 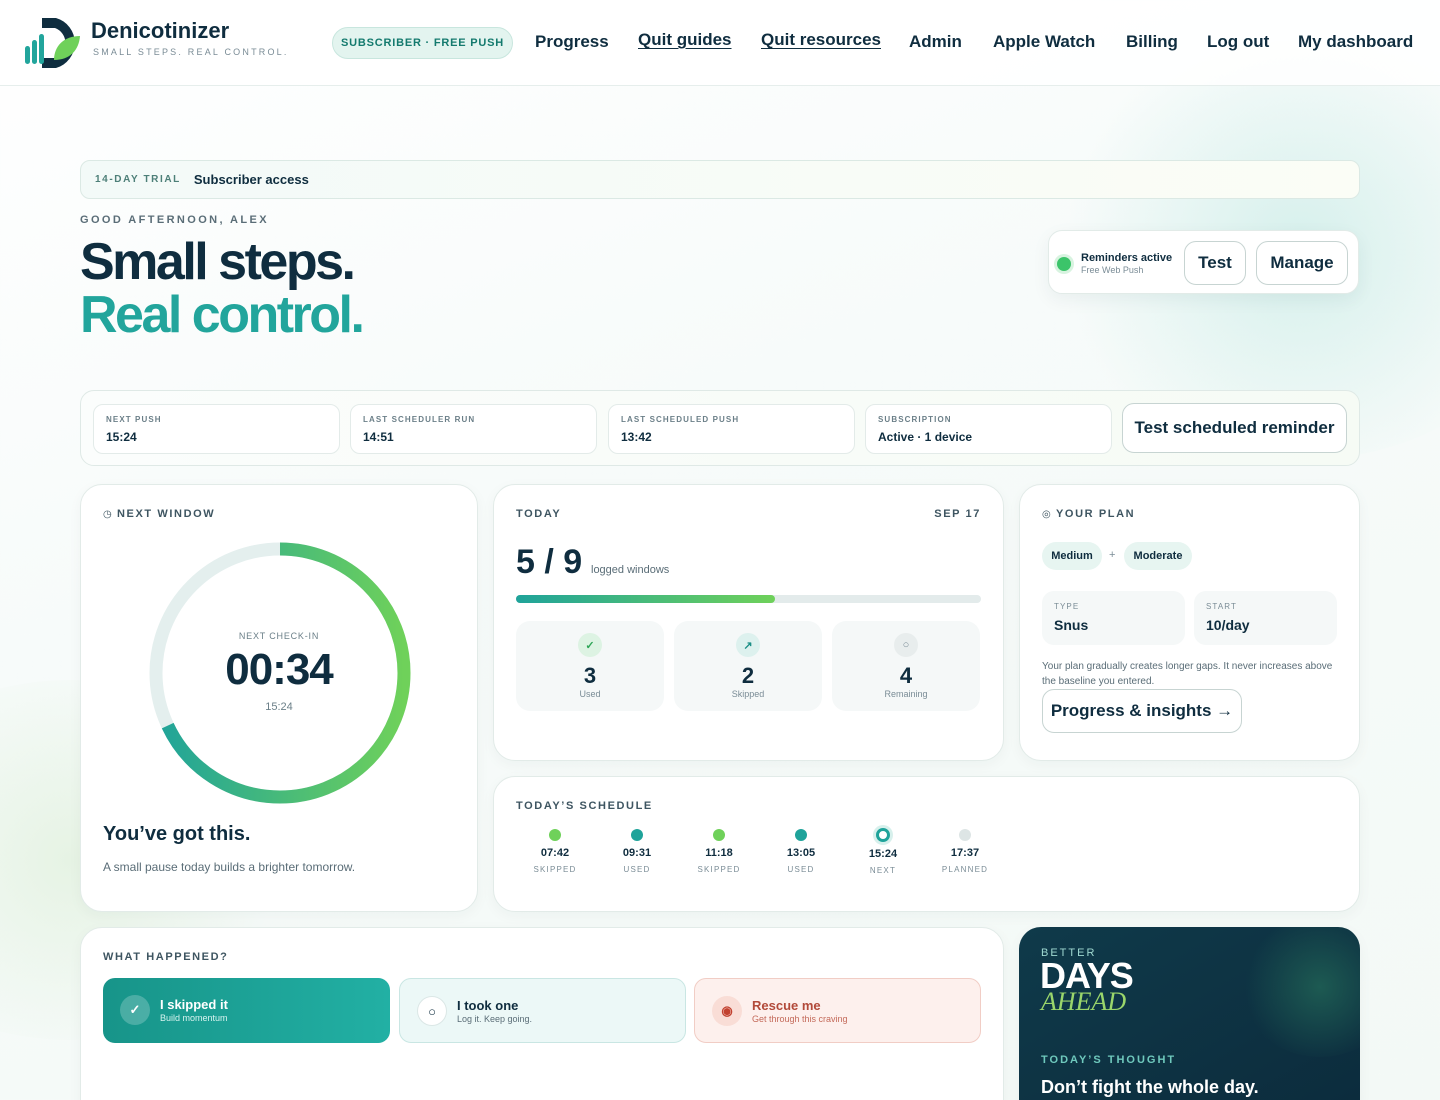 I want to click on reminder-status-dot-icon, so click(x=1064, y=264).